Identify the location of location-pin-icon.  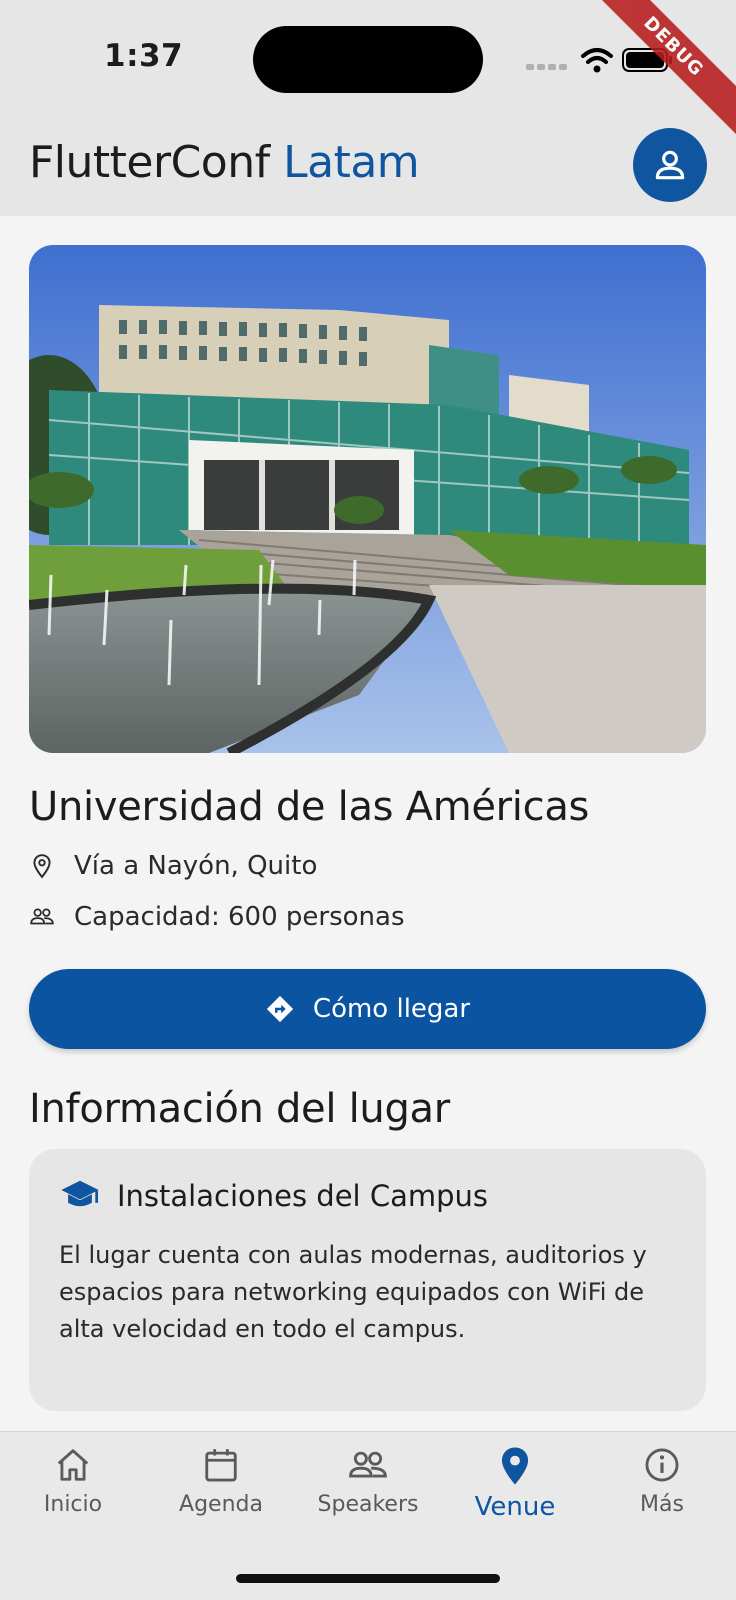
(515, 1466).